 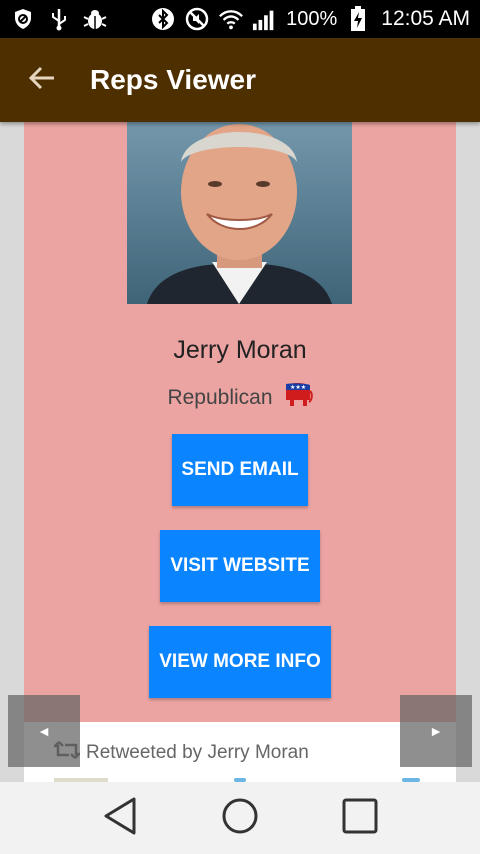 I want to click on previous-rep-button: ◄, so click(x=44, y=731).